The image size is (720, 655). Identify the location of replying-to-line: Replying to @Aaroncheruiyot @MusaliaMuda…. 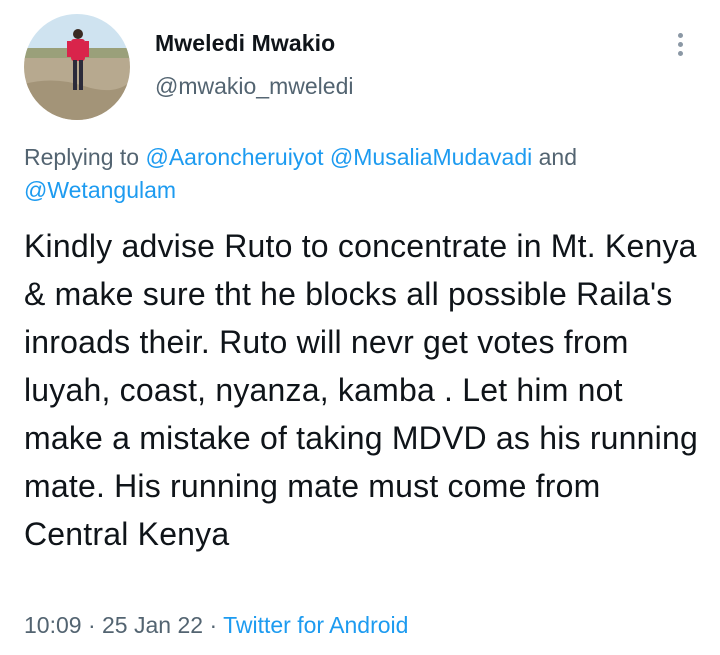
(354, 174).